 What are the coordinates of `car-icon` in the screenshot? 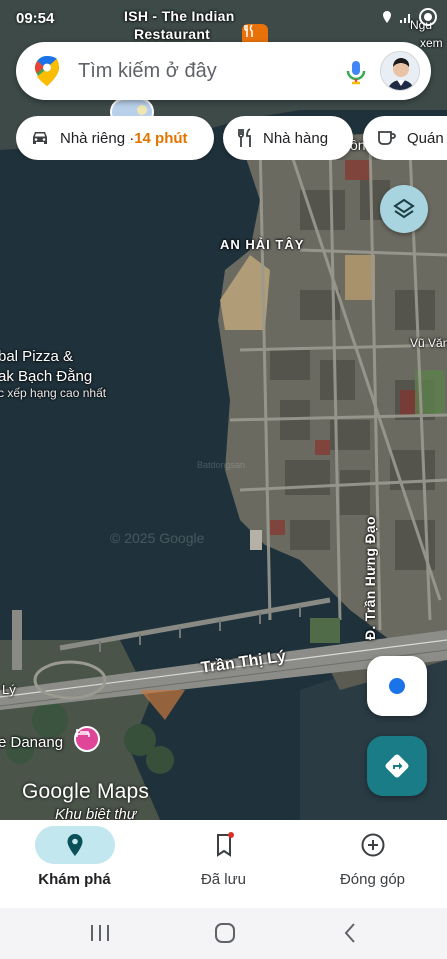 It's located at (40, 138).